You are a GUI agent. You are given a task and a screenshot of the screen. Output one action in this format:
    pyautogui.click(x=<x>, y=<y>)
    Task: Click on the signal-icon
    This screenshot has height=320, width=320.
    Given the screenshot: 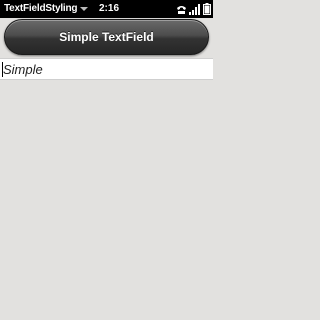 What is the action you would take?
    pyautogui.click(x=195, y=9)
    